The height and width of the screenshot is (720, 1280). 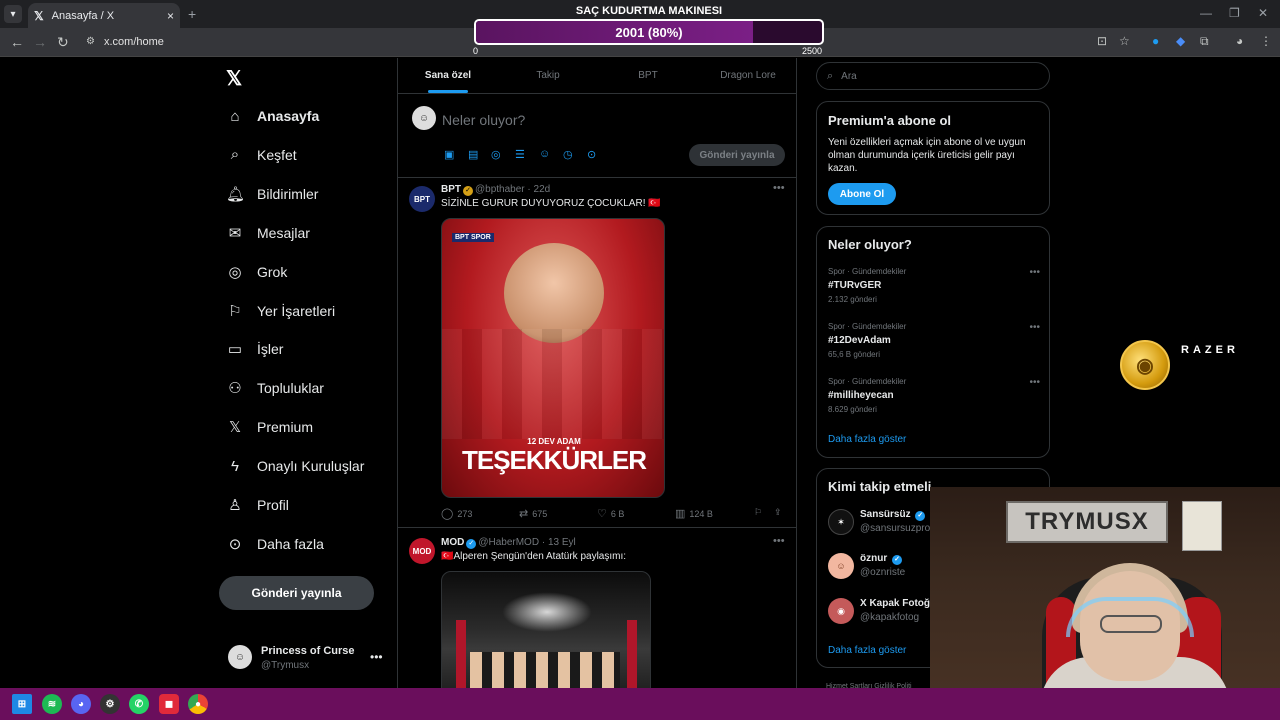 I want to click on post-author-name: MOD, so click(x=452, y=542).